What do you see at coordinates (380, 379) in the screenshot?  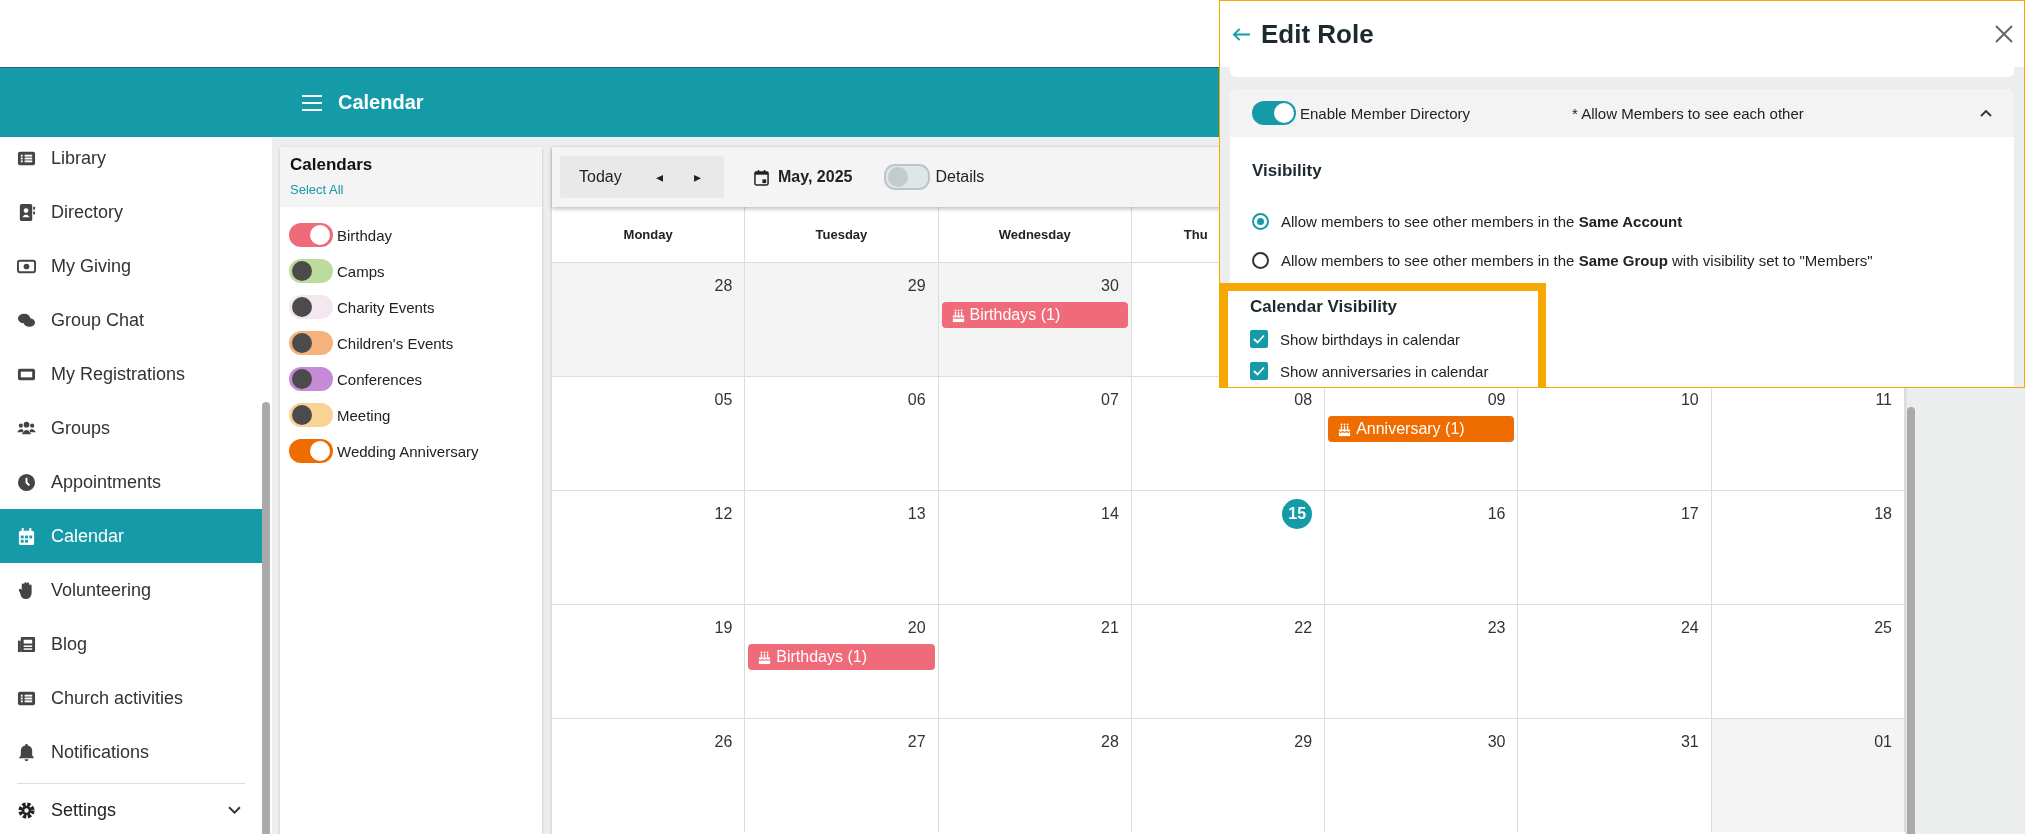 I see `calendar-name: Conferences` at bounding box center [380, 379].